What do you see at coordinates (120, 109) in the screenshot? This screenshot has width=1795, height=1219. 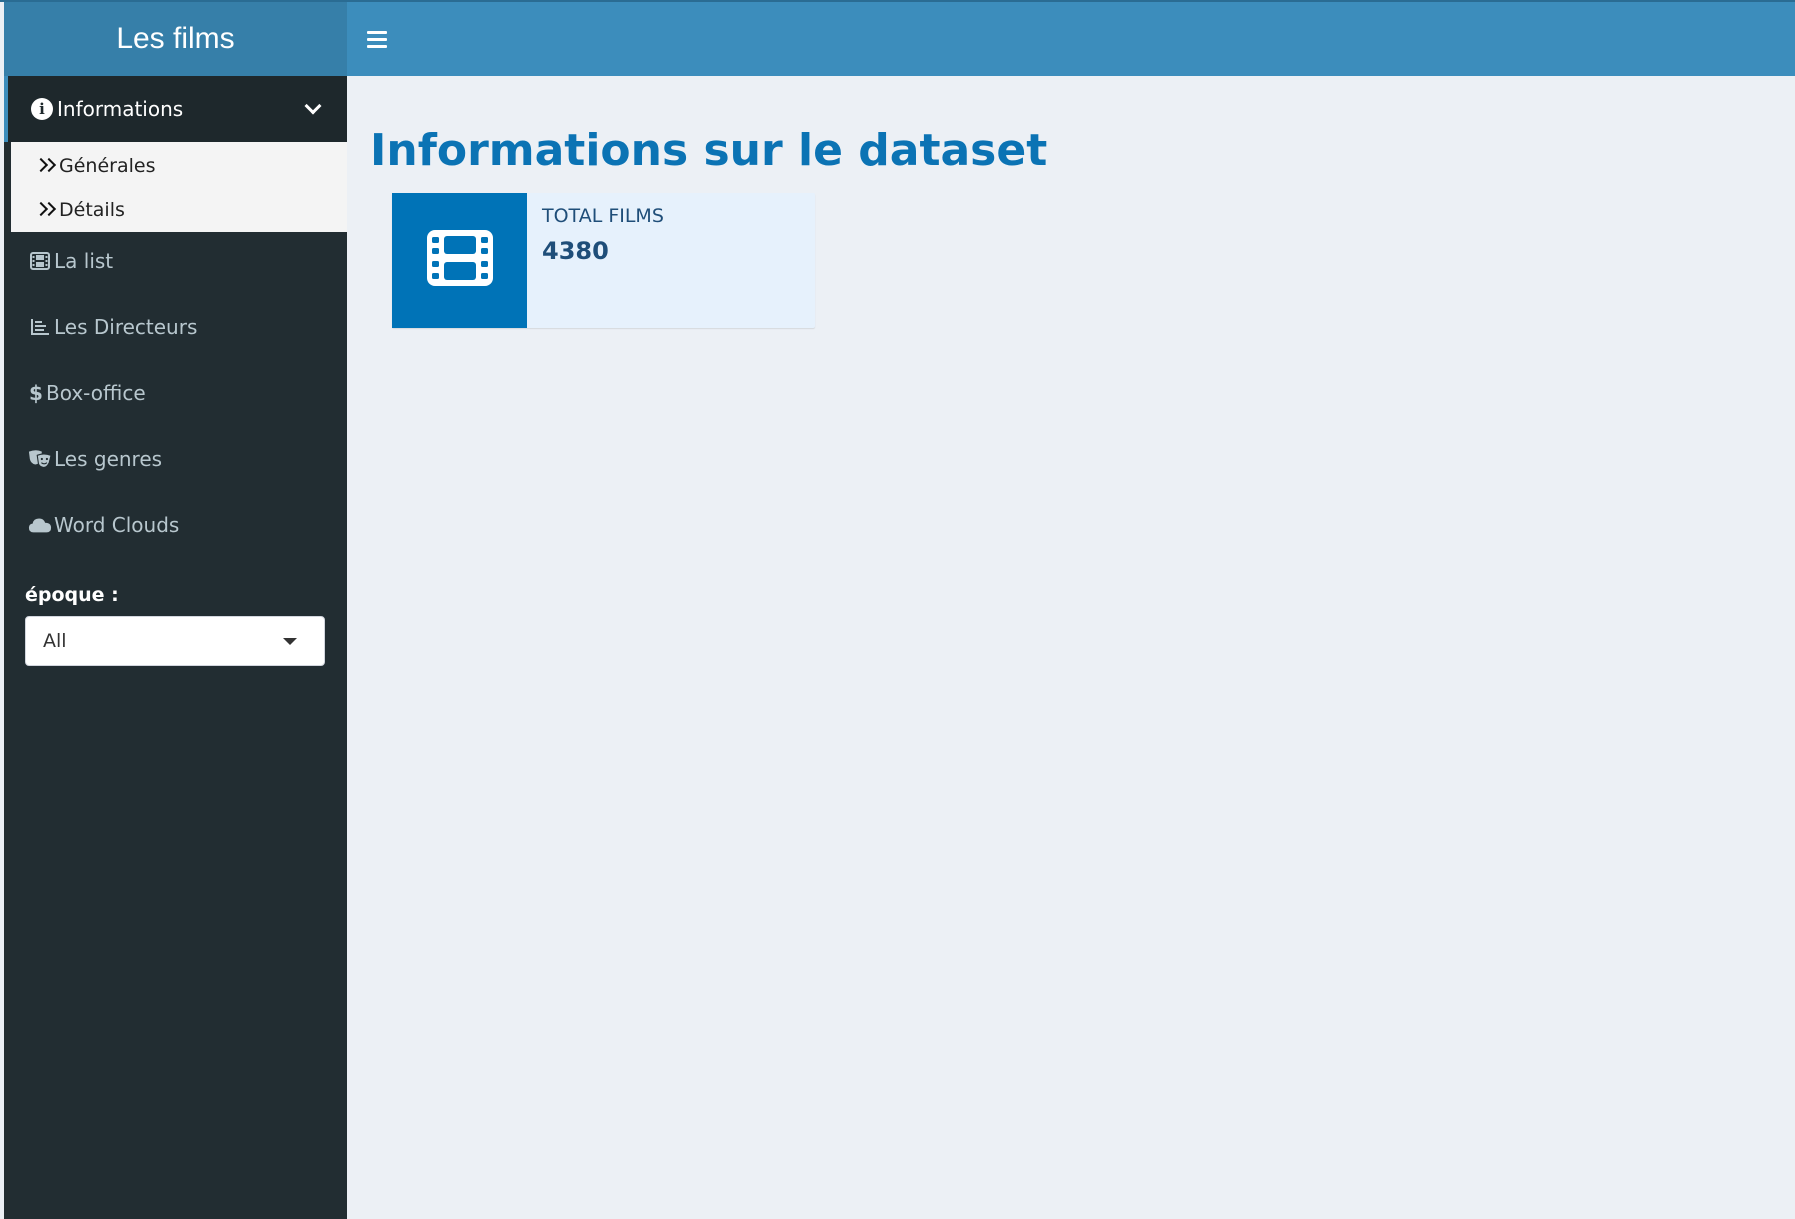 I see `sidebar-item-label: Informations` at bounding box center [120, 109].